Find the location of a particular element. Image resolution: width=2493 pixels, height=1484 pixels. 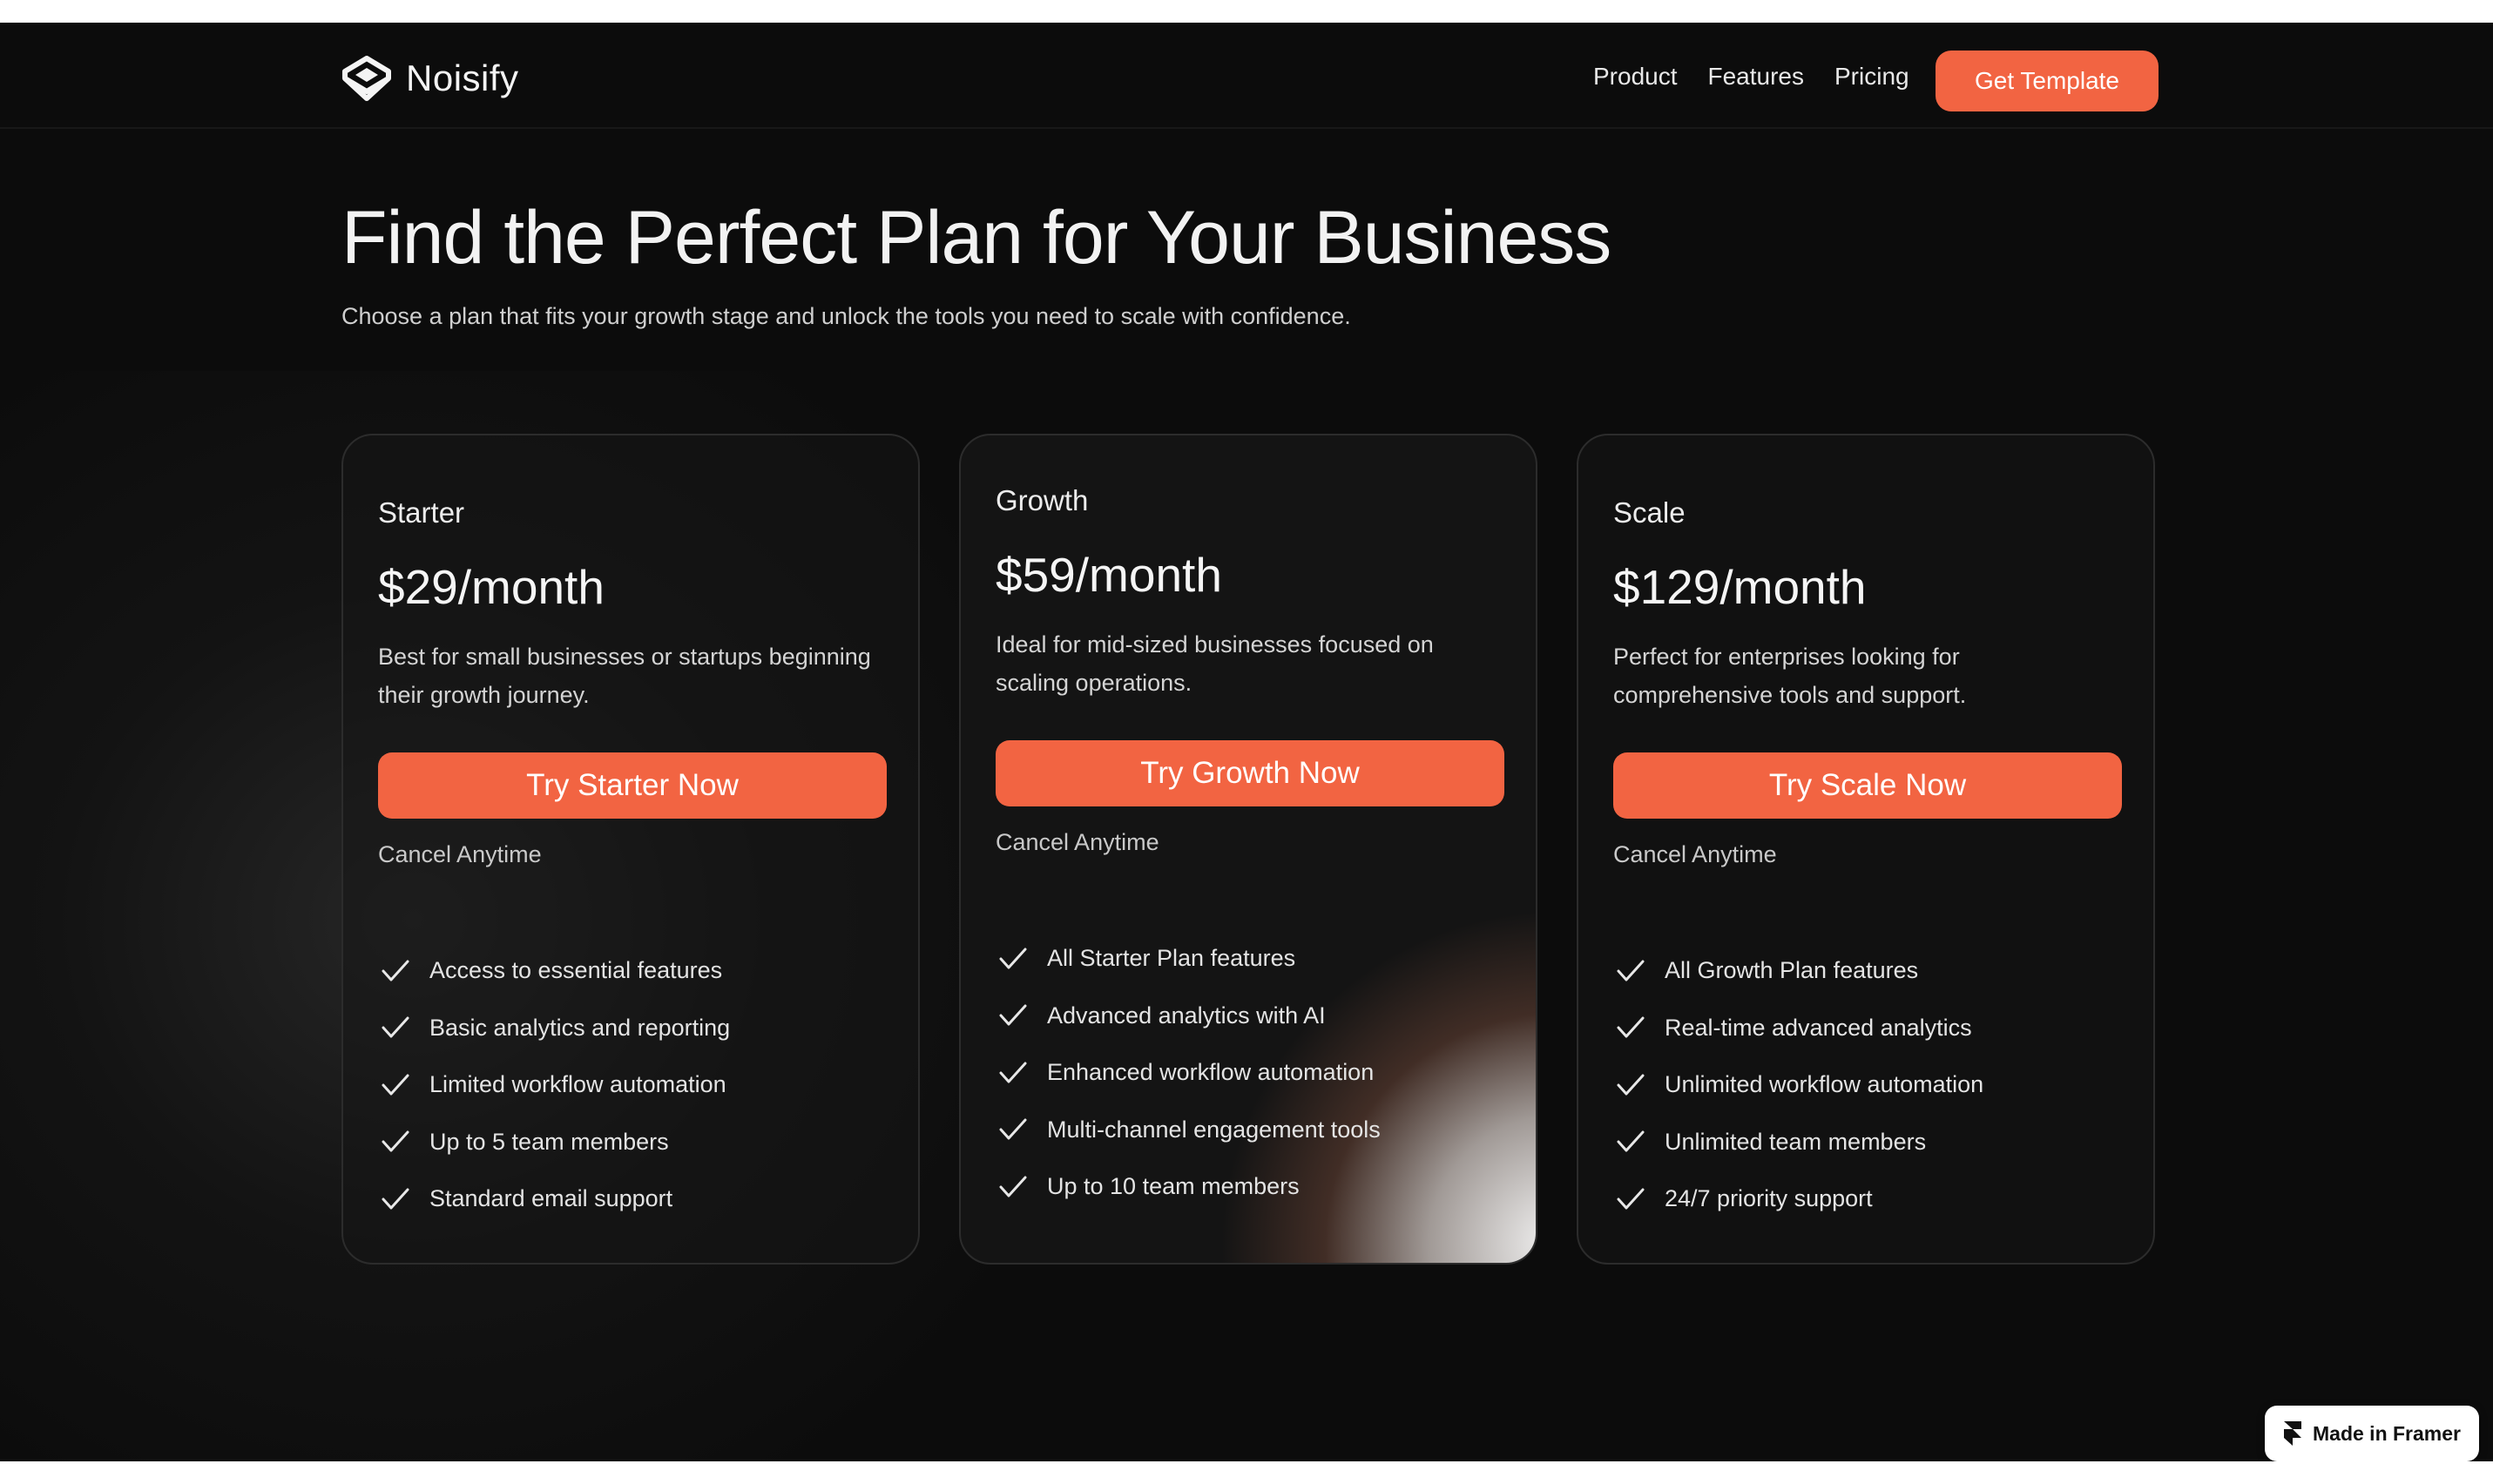

plan-name: Growth is located at coordinates (1043, 500).